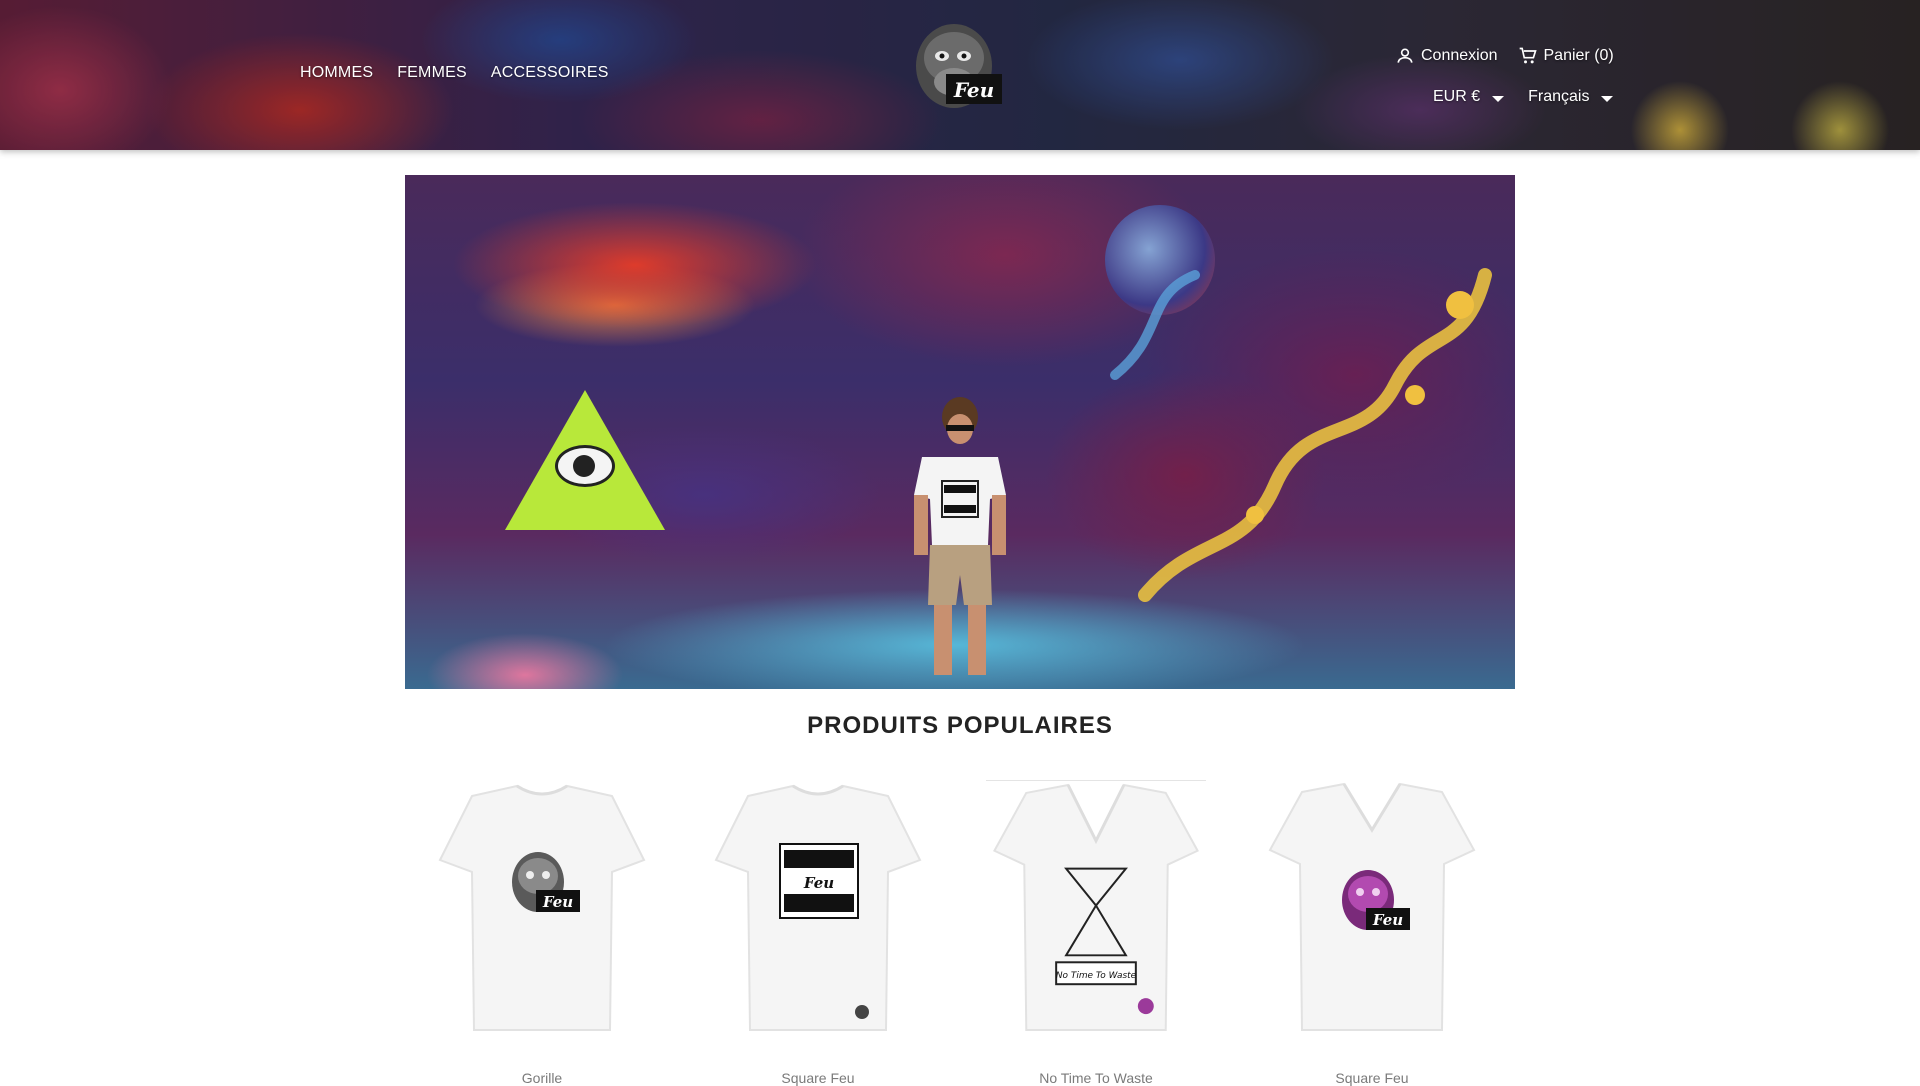 Image resolution: width=1920 pixels, height=1086 pixels. I want to click on connexion-link: Connexion, so click(1446, 56).